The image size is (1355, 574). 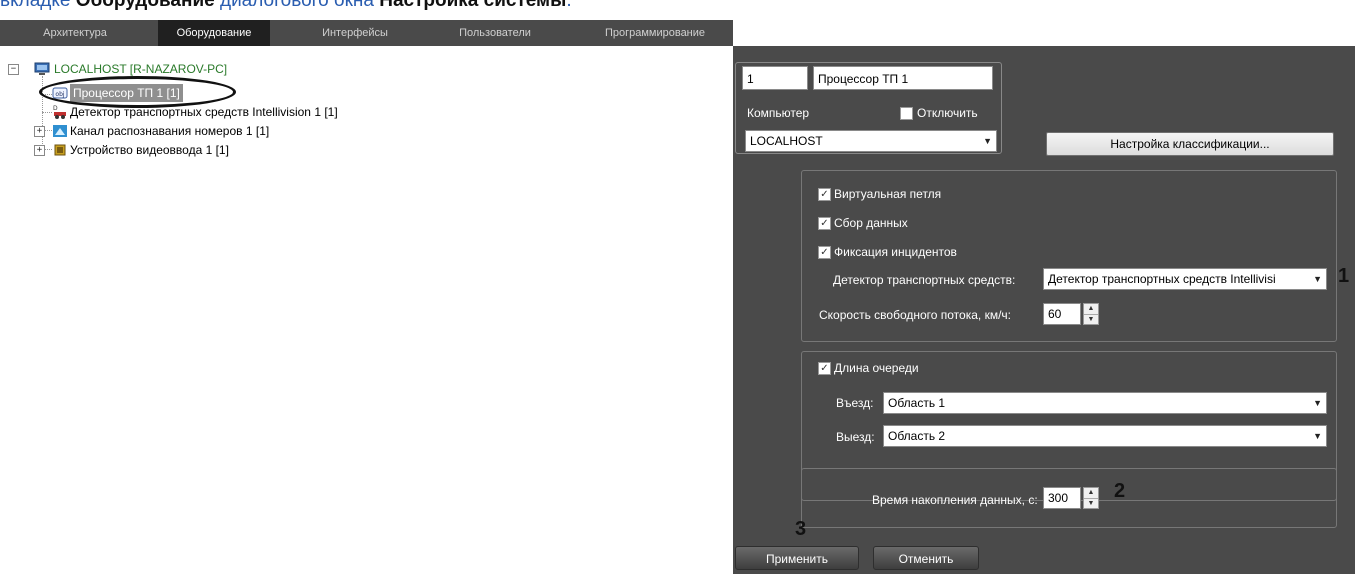 What do you see at coordinates (1105, 436) in the screenshot?
I see `exit-select: Область 2 ▼` at bounding box center [1105, 436].